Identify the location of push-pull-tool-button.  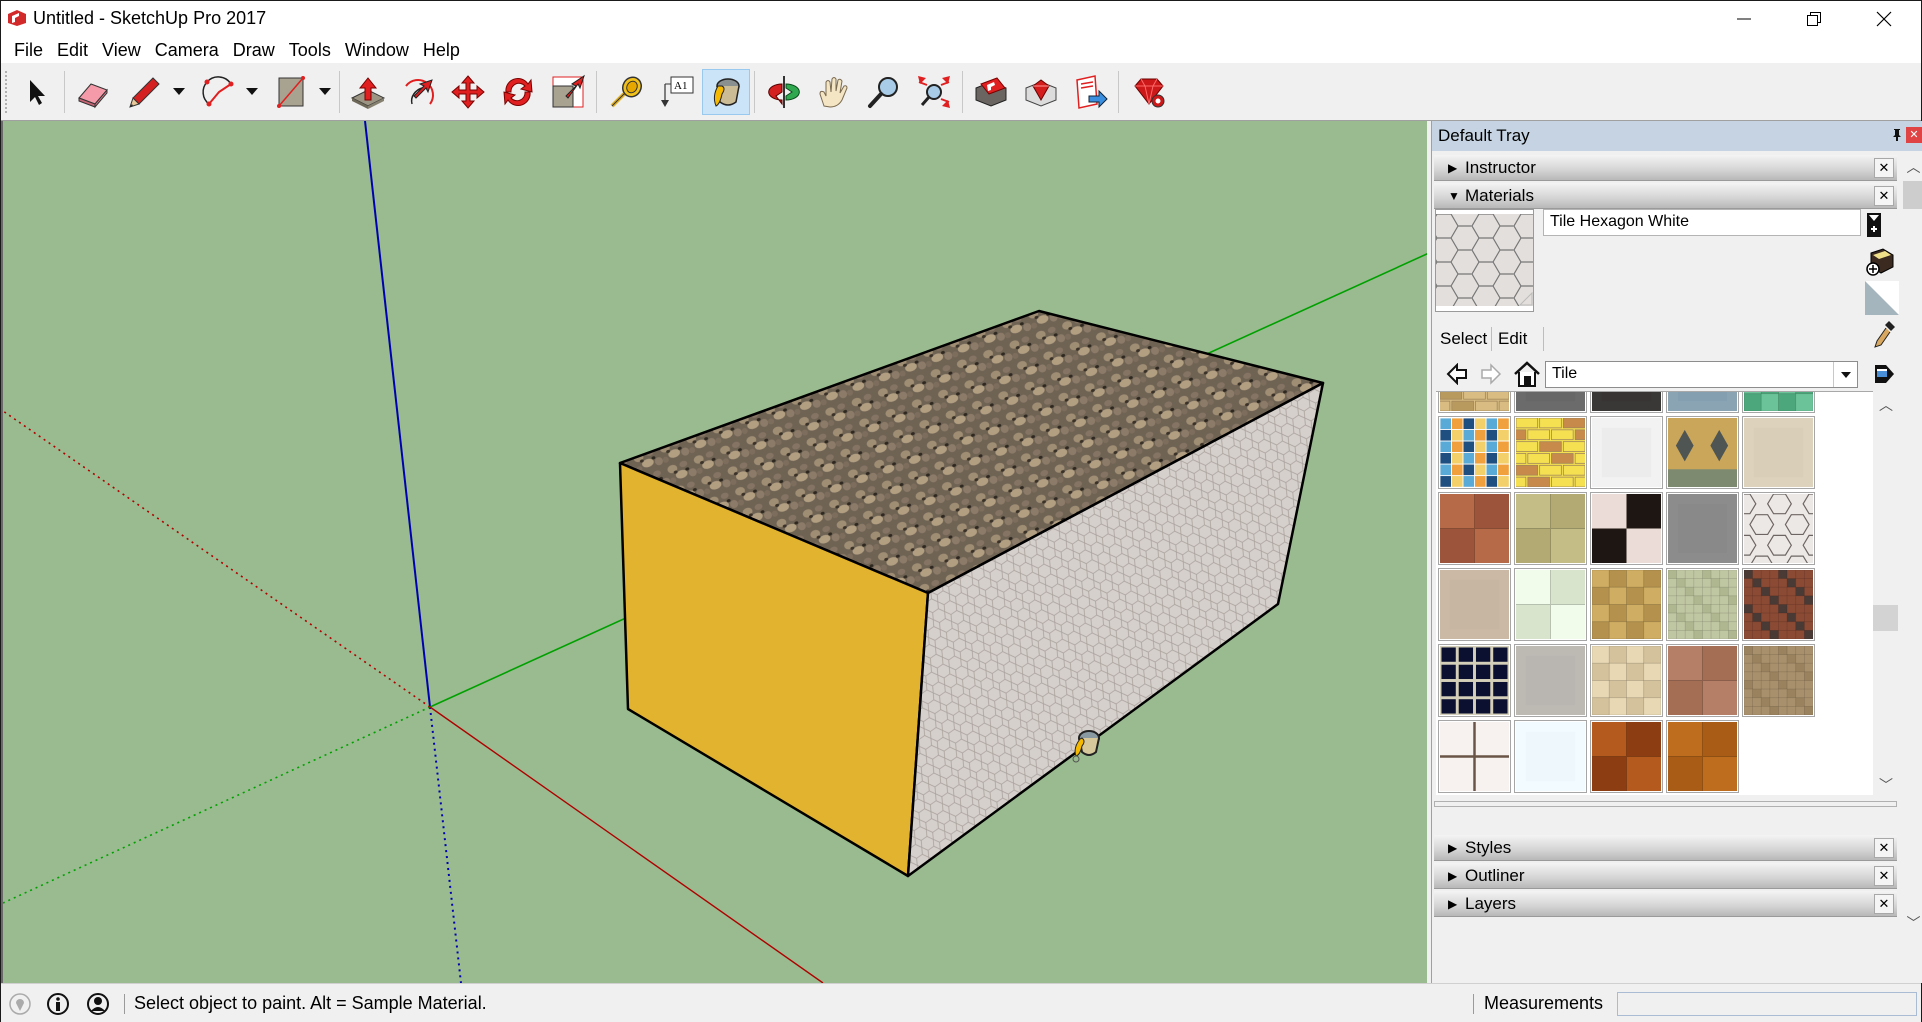
(368, 92).